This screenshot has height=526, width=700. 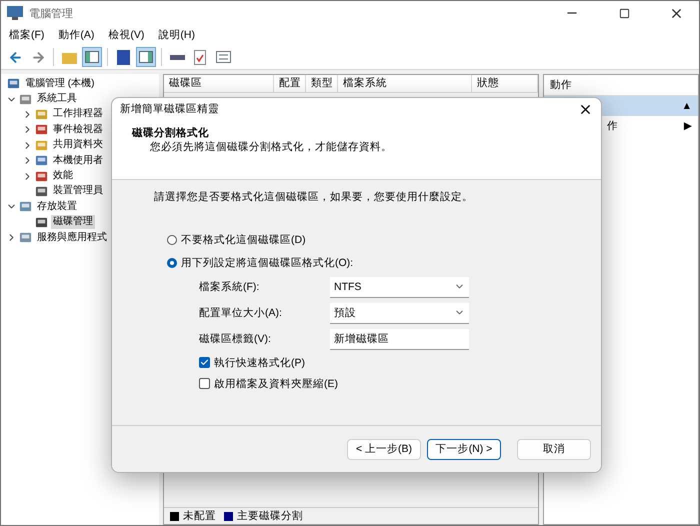 I want to click on window-title: 電腦管理, so click(x=51, y=13).